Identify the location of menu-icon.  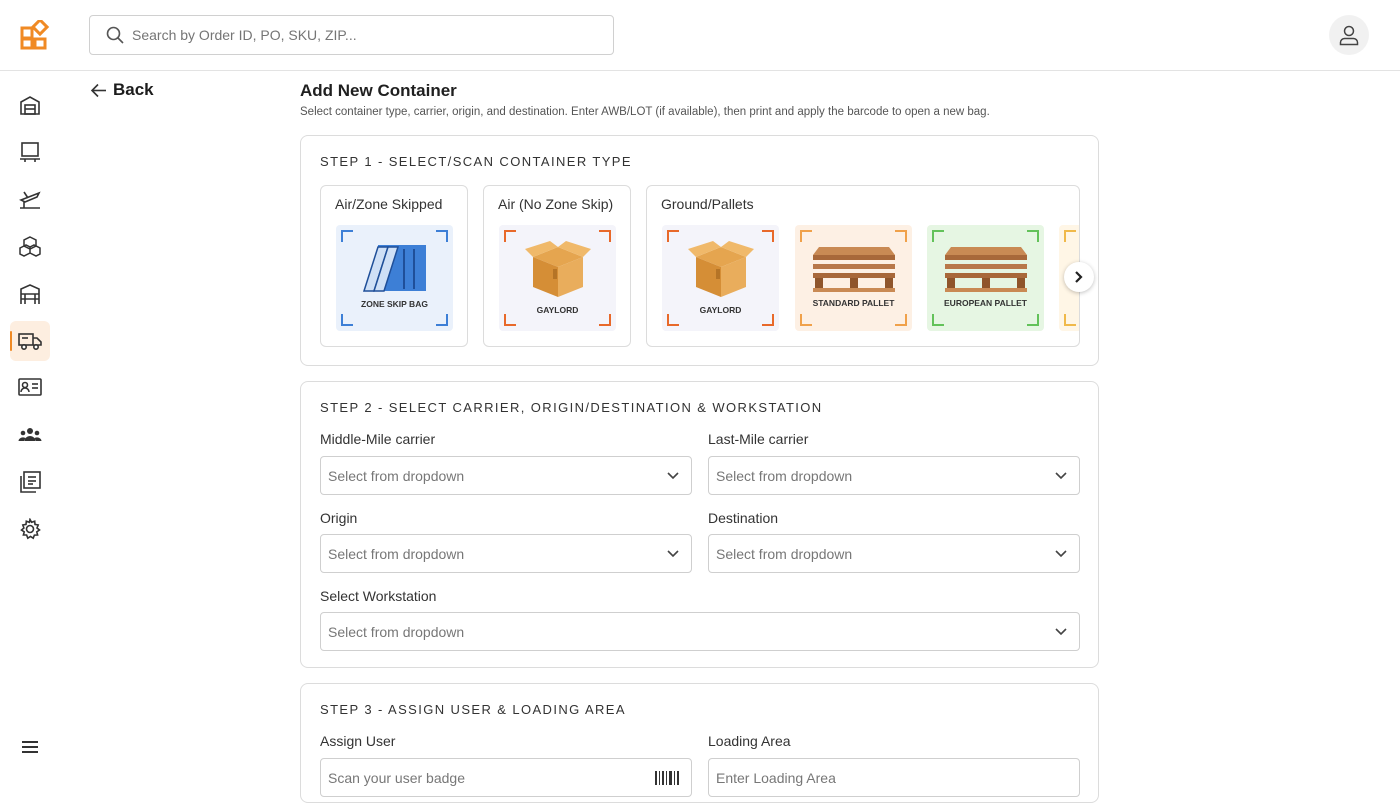
(30, 747).